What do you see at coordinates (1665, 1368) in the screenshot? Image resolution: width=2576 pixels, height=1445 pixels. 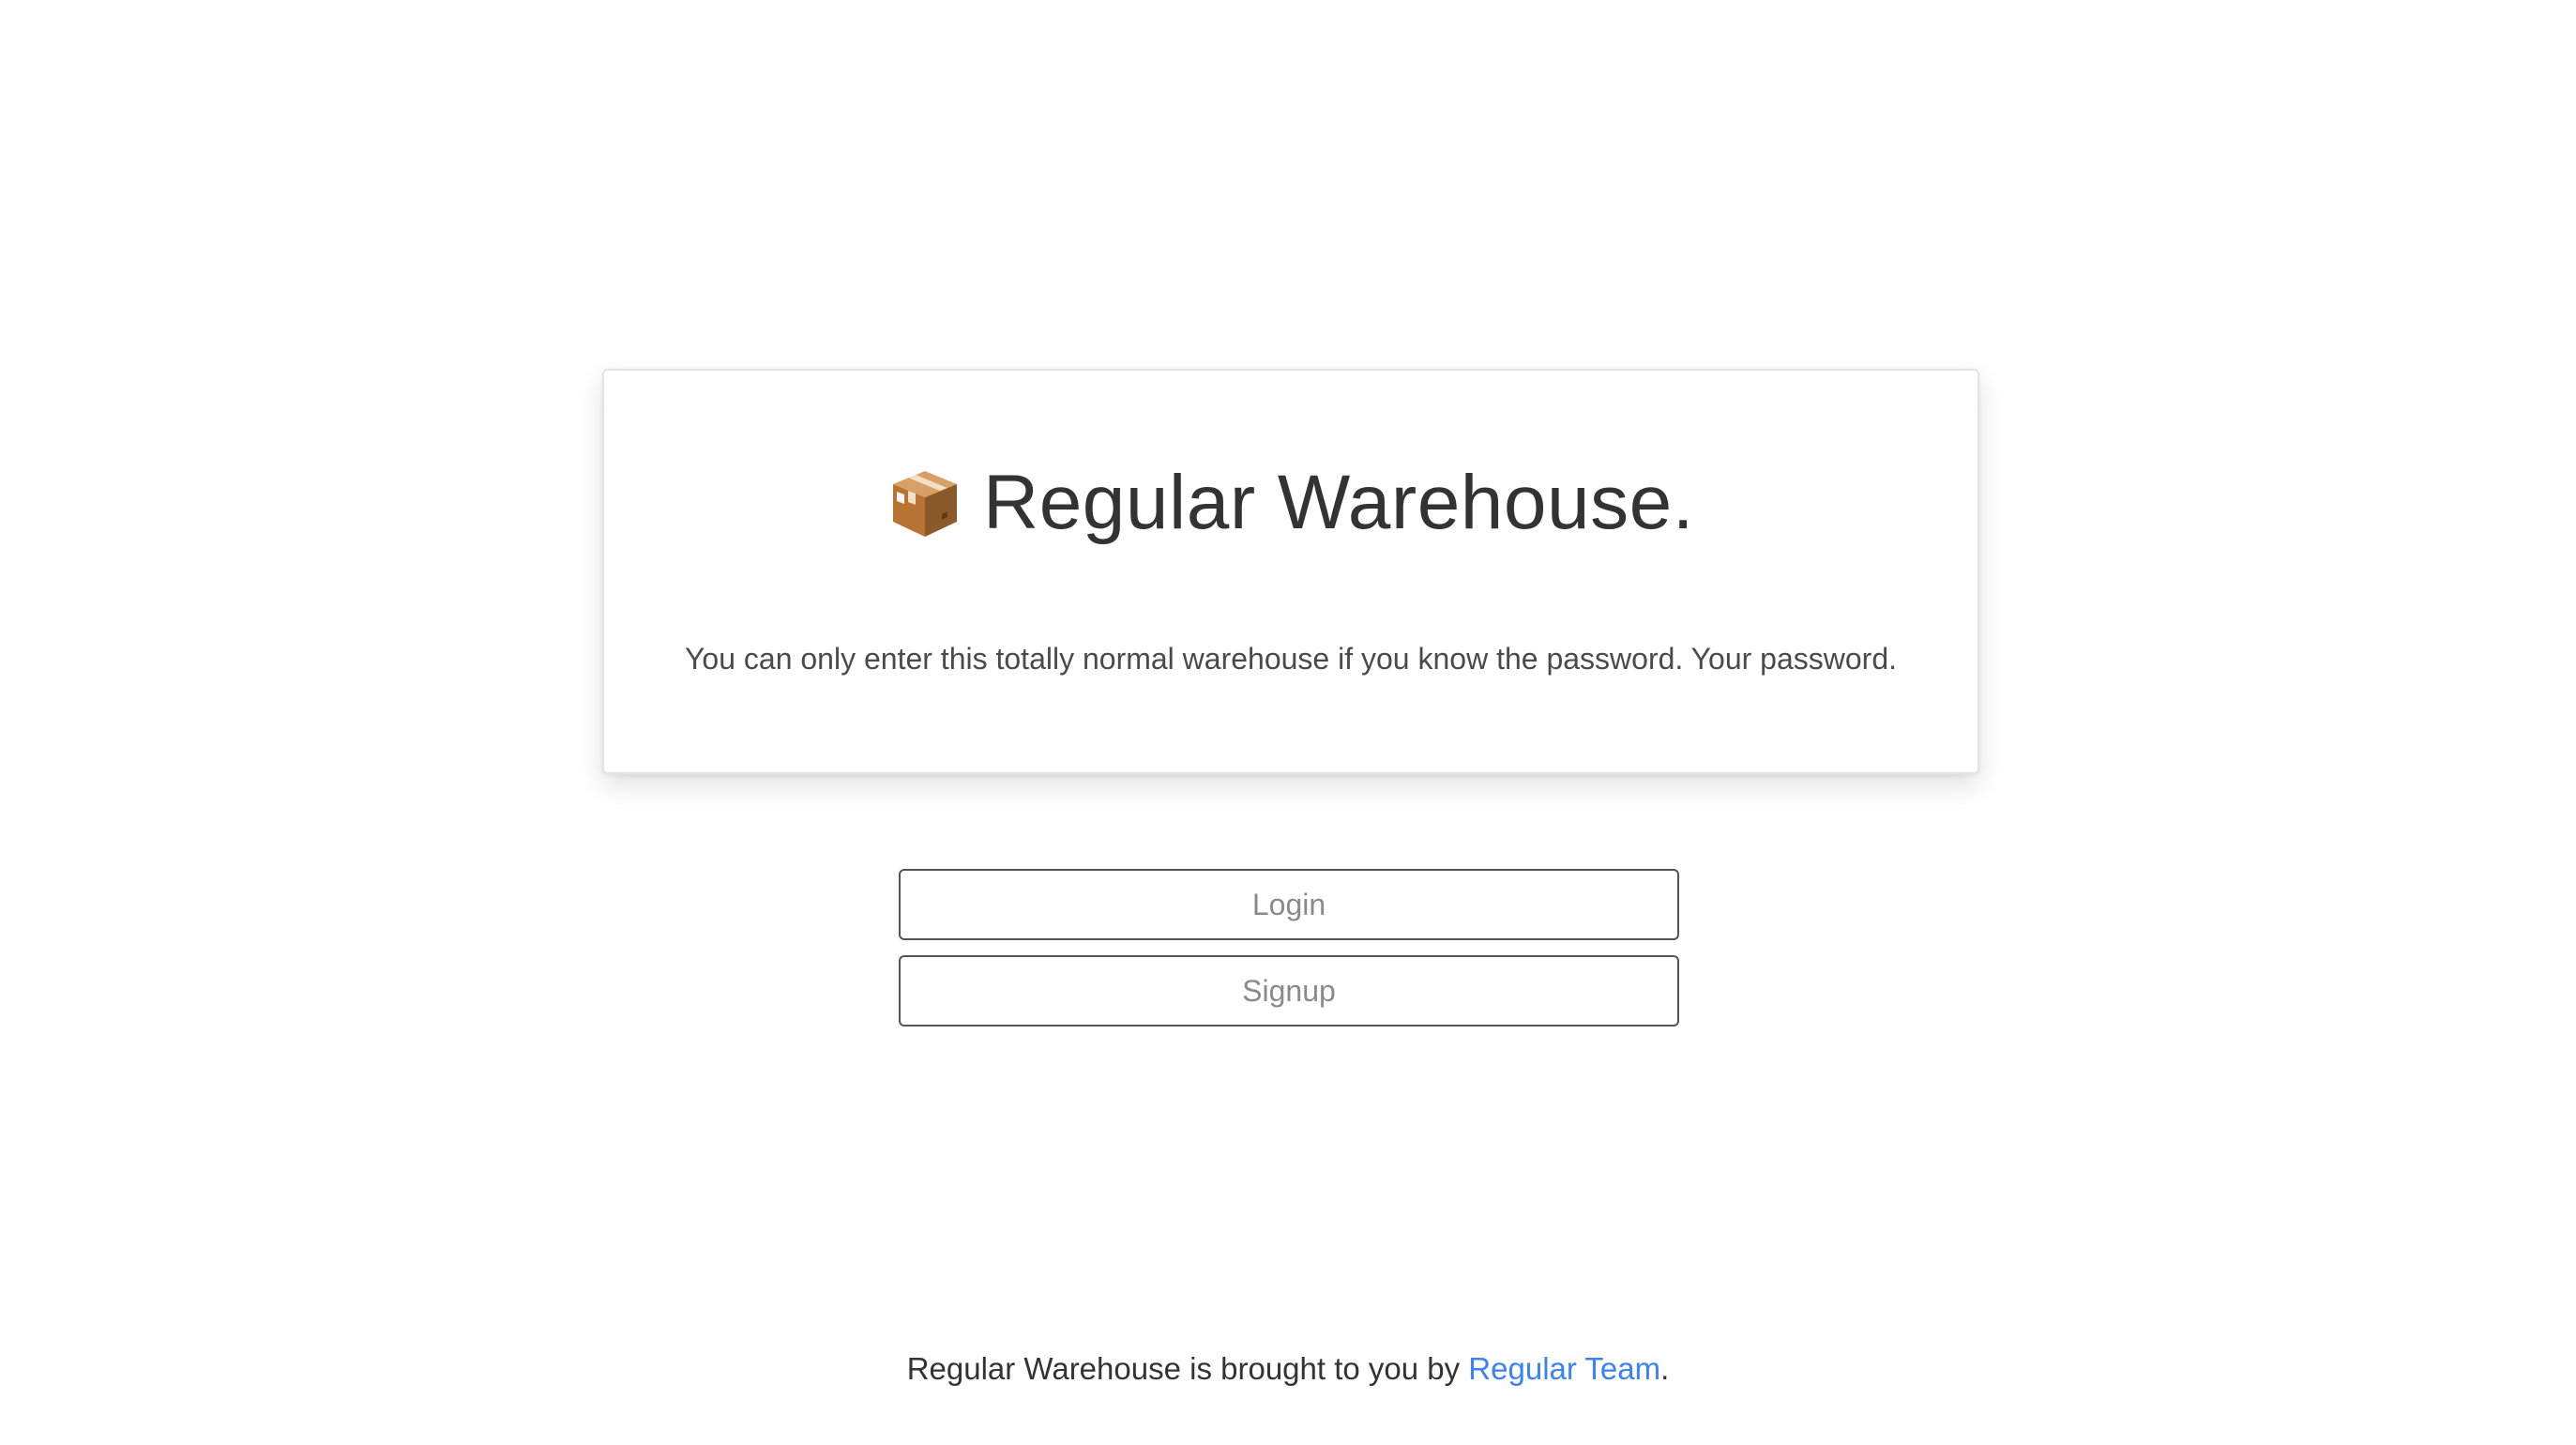 I see `footer-period: .` at bounding box center [1665, 1368].